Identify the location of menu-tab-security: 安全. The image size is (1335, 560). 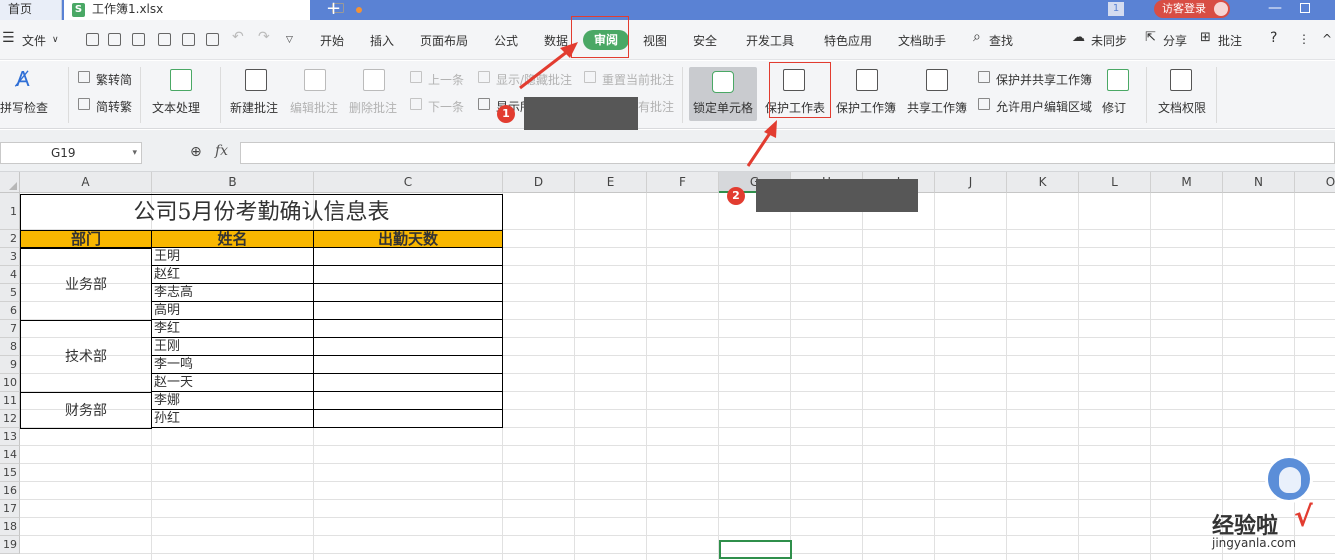
(705, 40).